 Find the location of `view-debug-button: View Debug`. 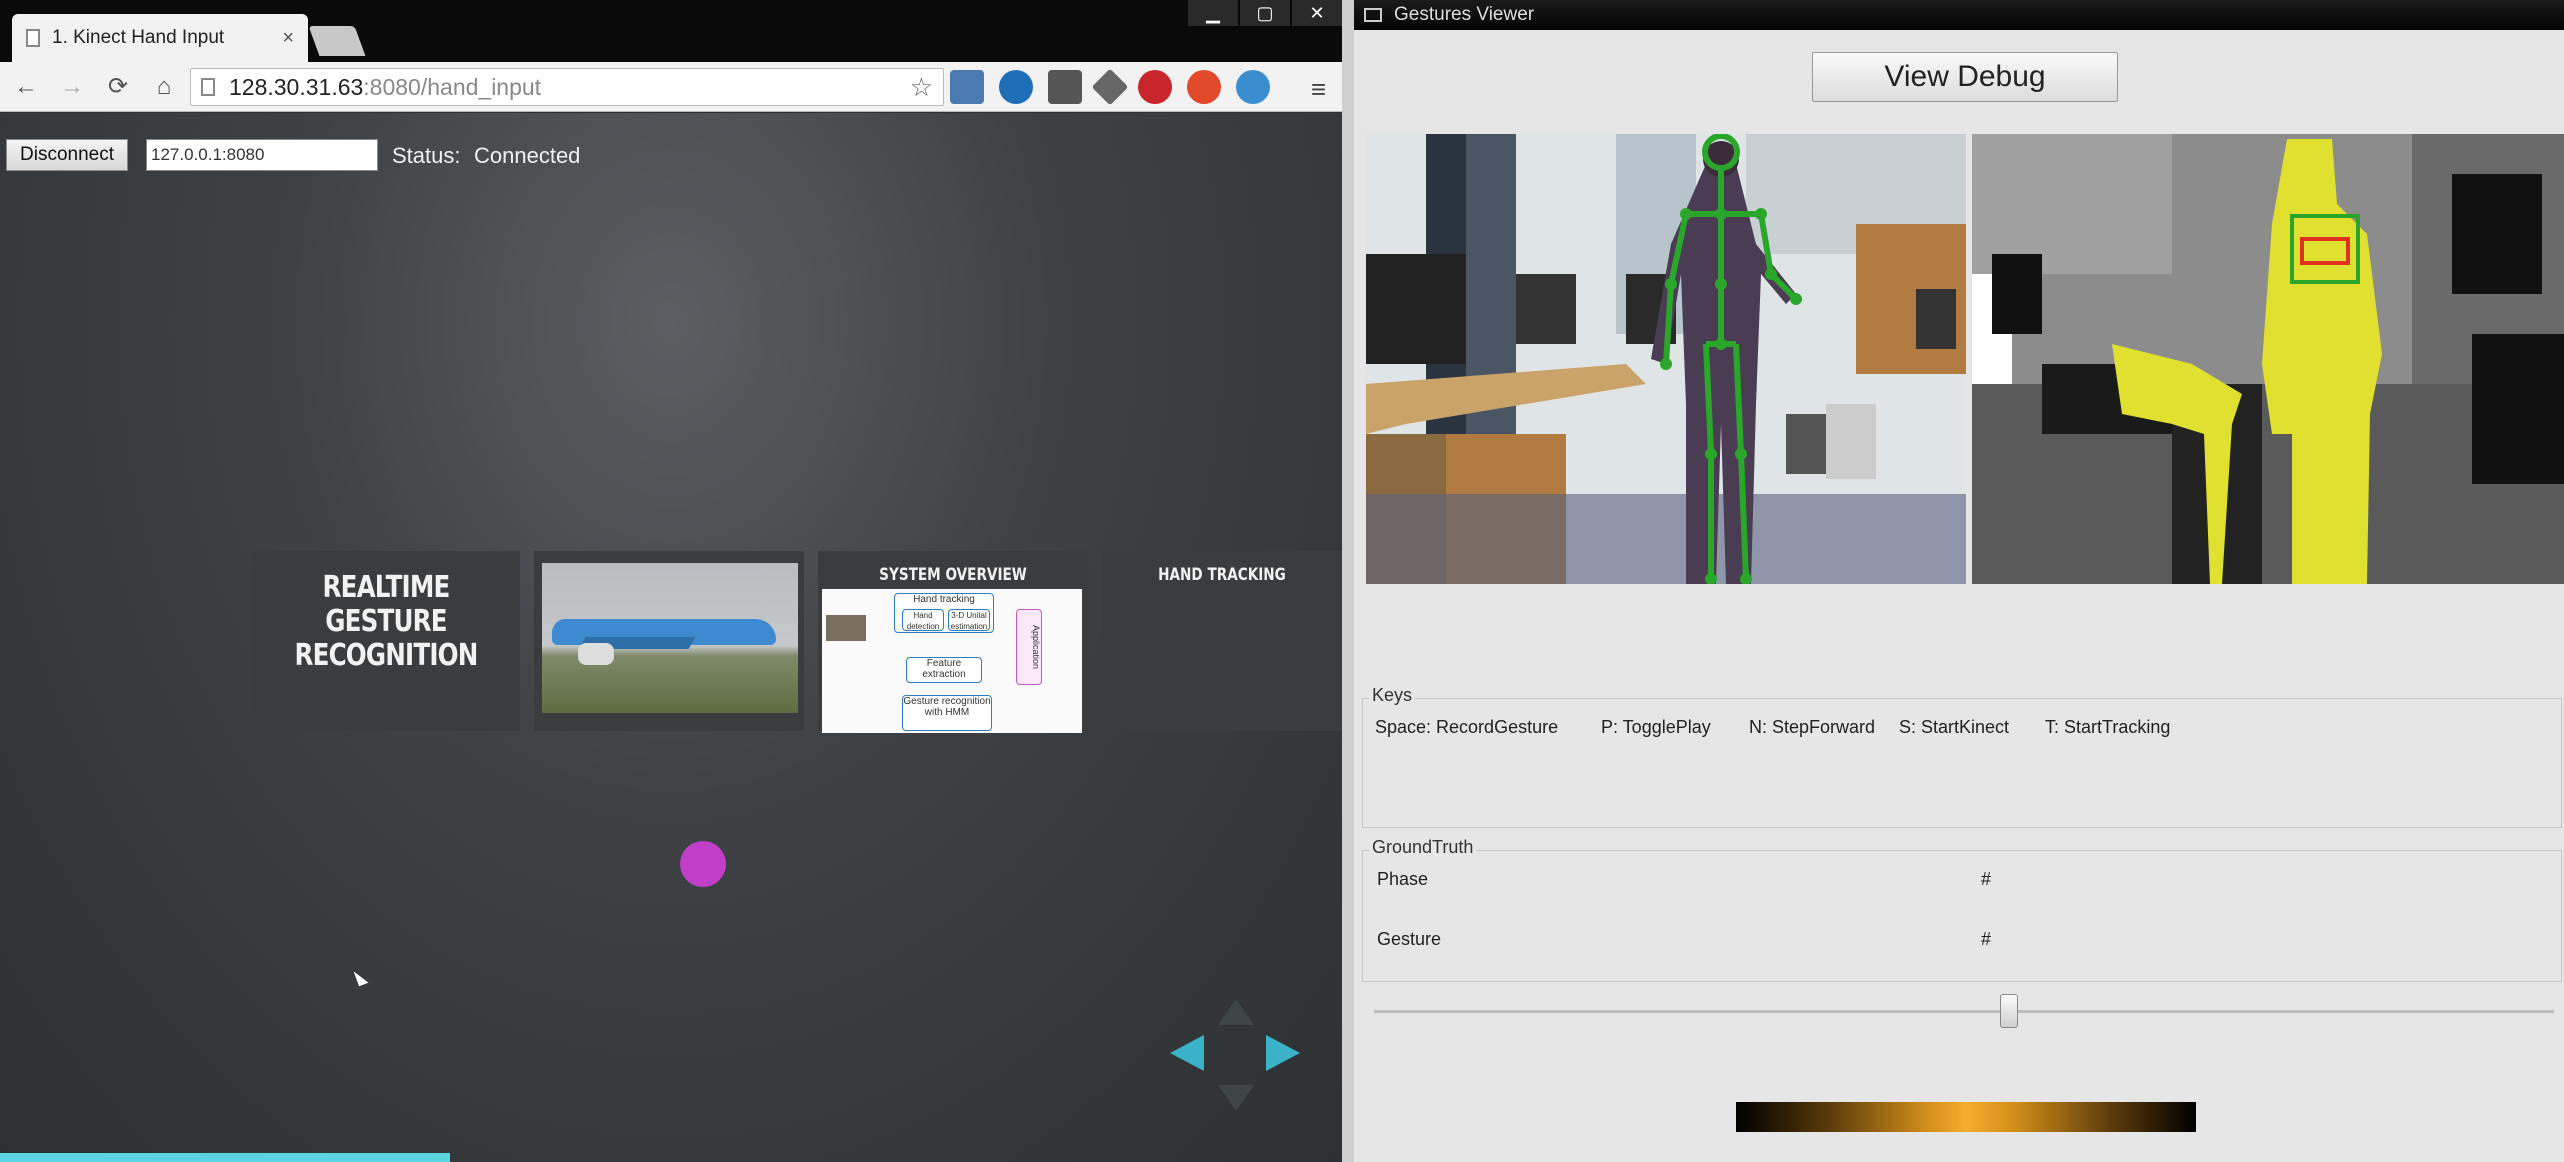

view-debug-button: View Debug is located at coordinates (1965, 77).